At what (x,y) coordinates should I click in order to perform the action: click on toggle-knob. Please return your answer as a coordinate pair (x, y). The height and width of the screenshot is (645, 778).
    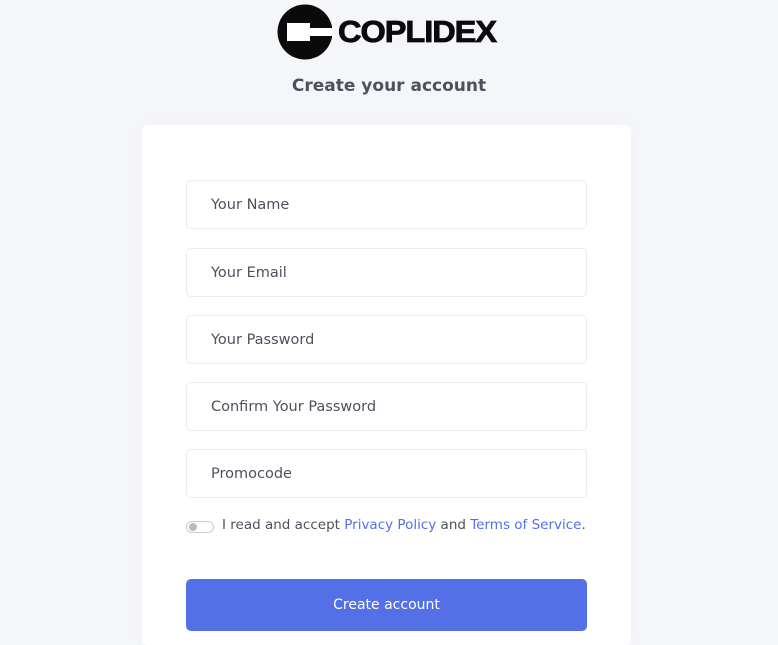
    Looking at the image, I should click on (193, 527).